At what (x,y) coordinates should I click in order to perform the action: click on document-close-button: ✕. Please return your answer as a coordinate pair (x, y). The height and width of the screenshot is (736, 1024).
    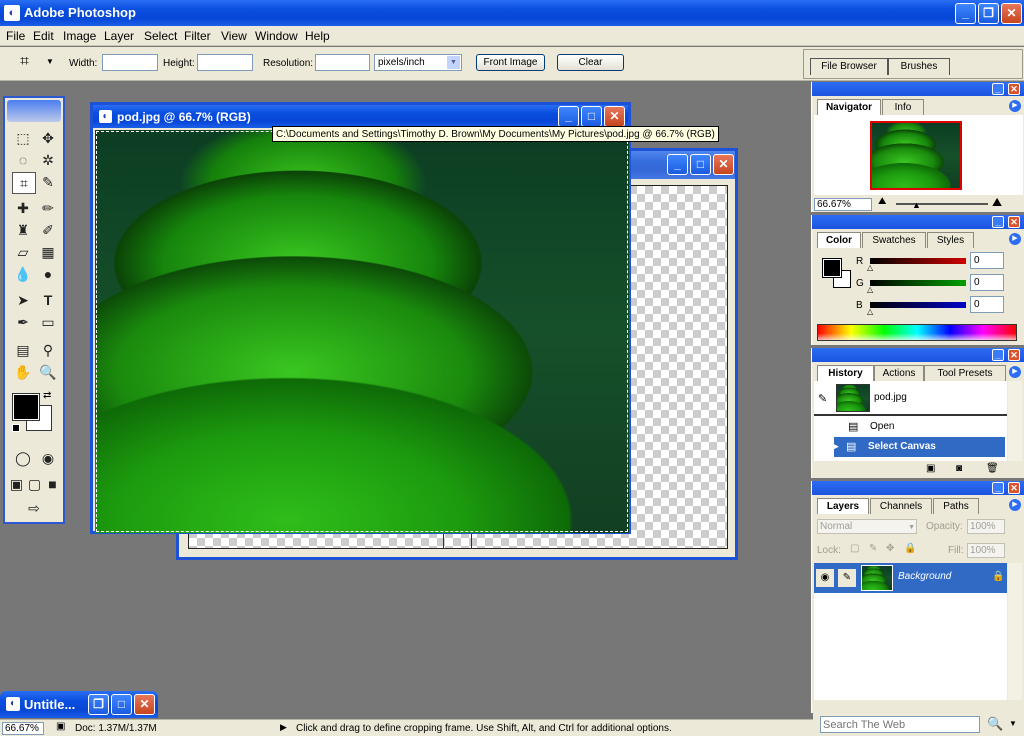
    Looking at the image, I should click on (614, 116).